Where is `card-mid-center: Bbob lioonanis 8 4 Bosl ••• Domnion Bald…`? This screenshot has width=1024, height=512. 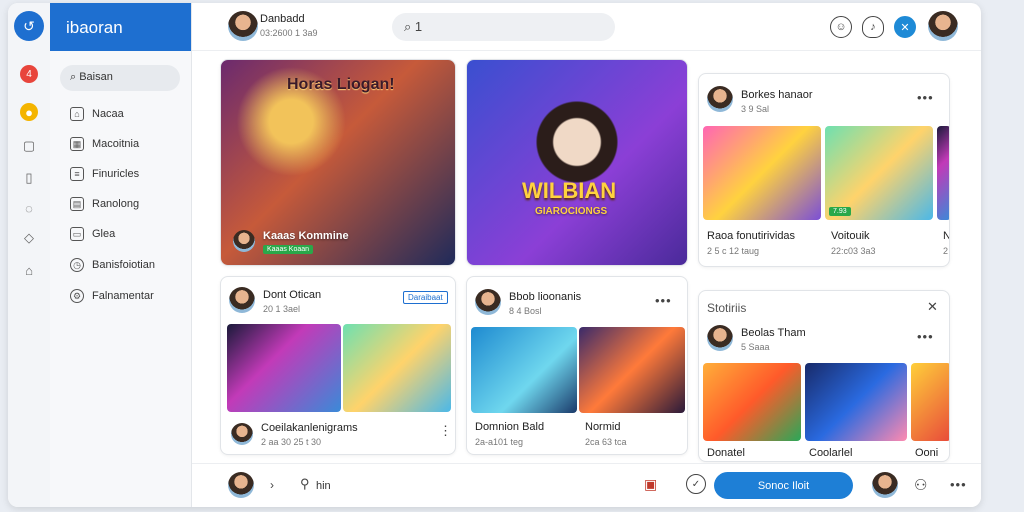 card-mid-center: Bbob lioonanis 8 4 Bosl ••• Domnion Bald… is located at coordinates (577, 365).